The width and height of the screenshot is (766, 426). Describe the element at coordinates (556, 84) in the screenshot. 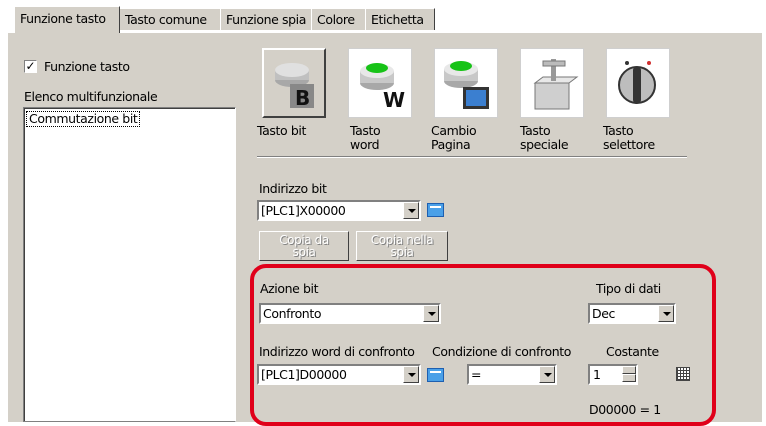

I see `special-switch-icon` at that location.